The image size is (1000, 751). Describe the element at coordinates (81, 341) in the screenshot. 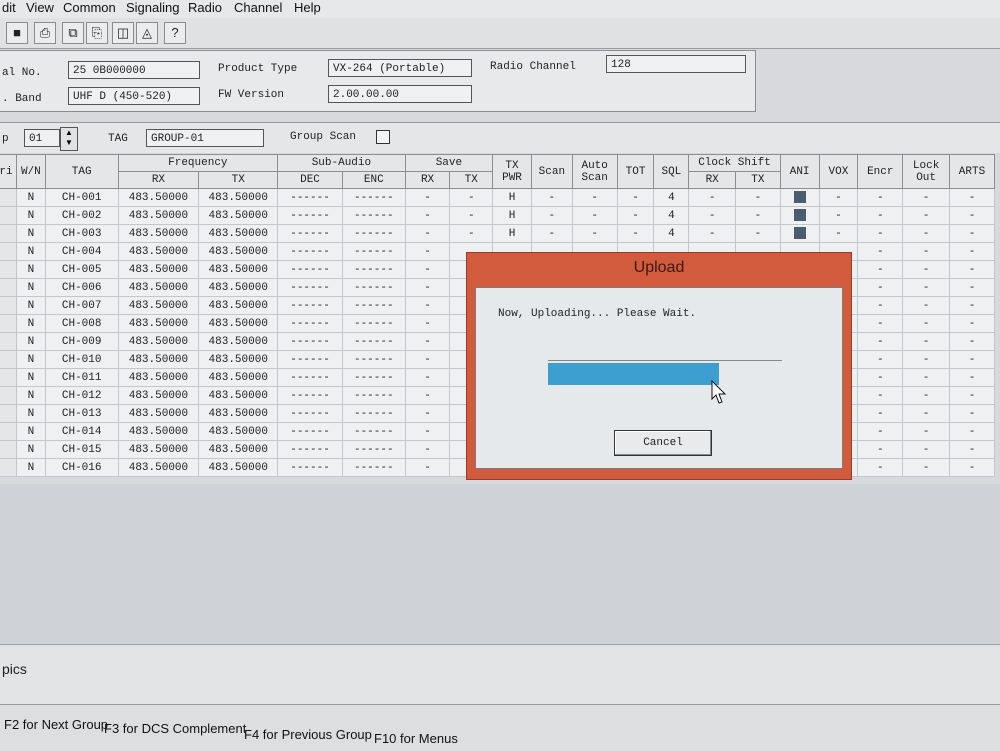

I see `cell-tag: CH-009` at that location.